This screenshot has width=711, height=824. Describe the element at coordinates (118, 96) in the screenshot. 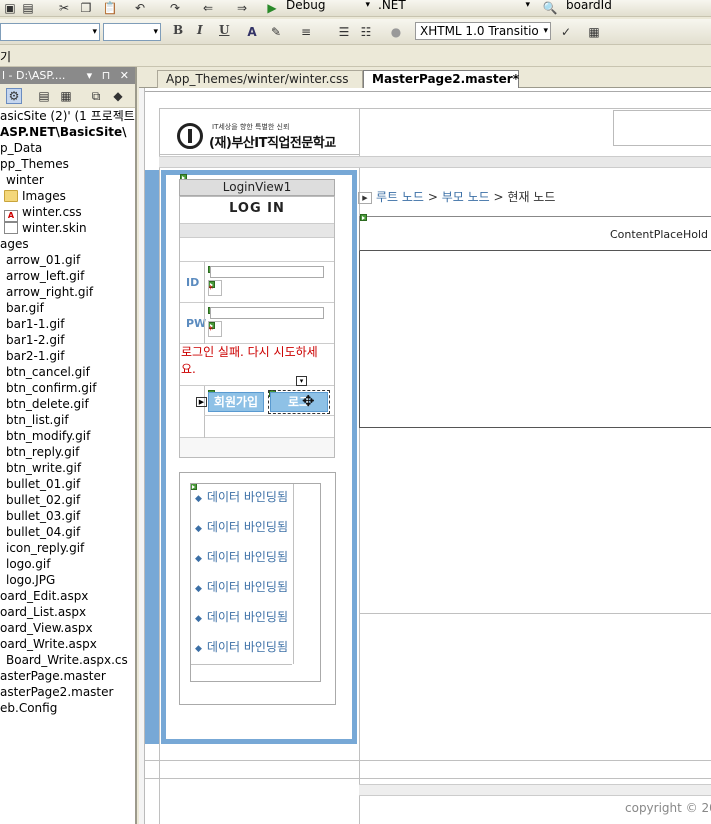

I see `config-tool-icon: ◆` at that location.